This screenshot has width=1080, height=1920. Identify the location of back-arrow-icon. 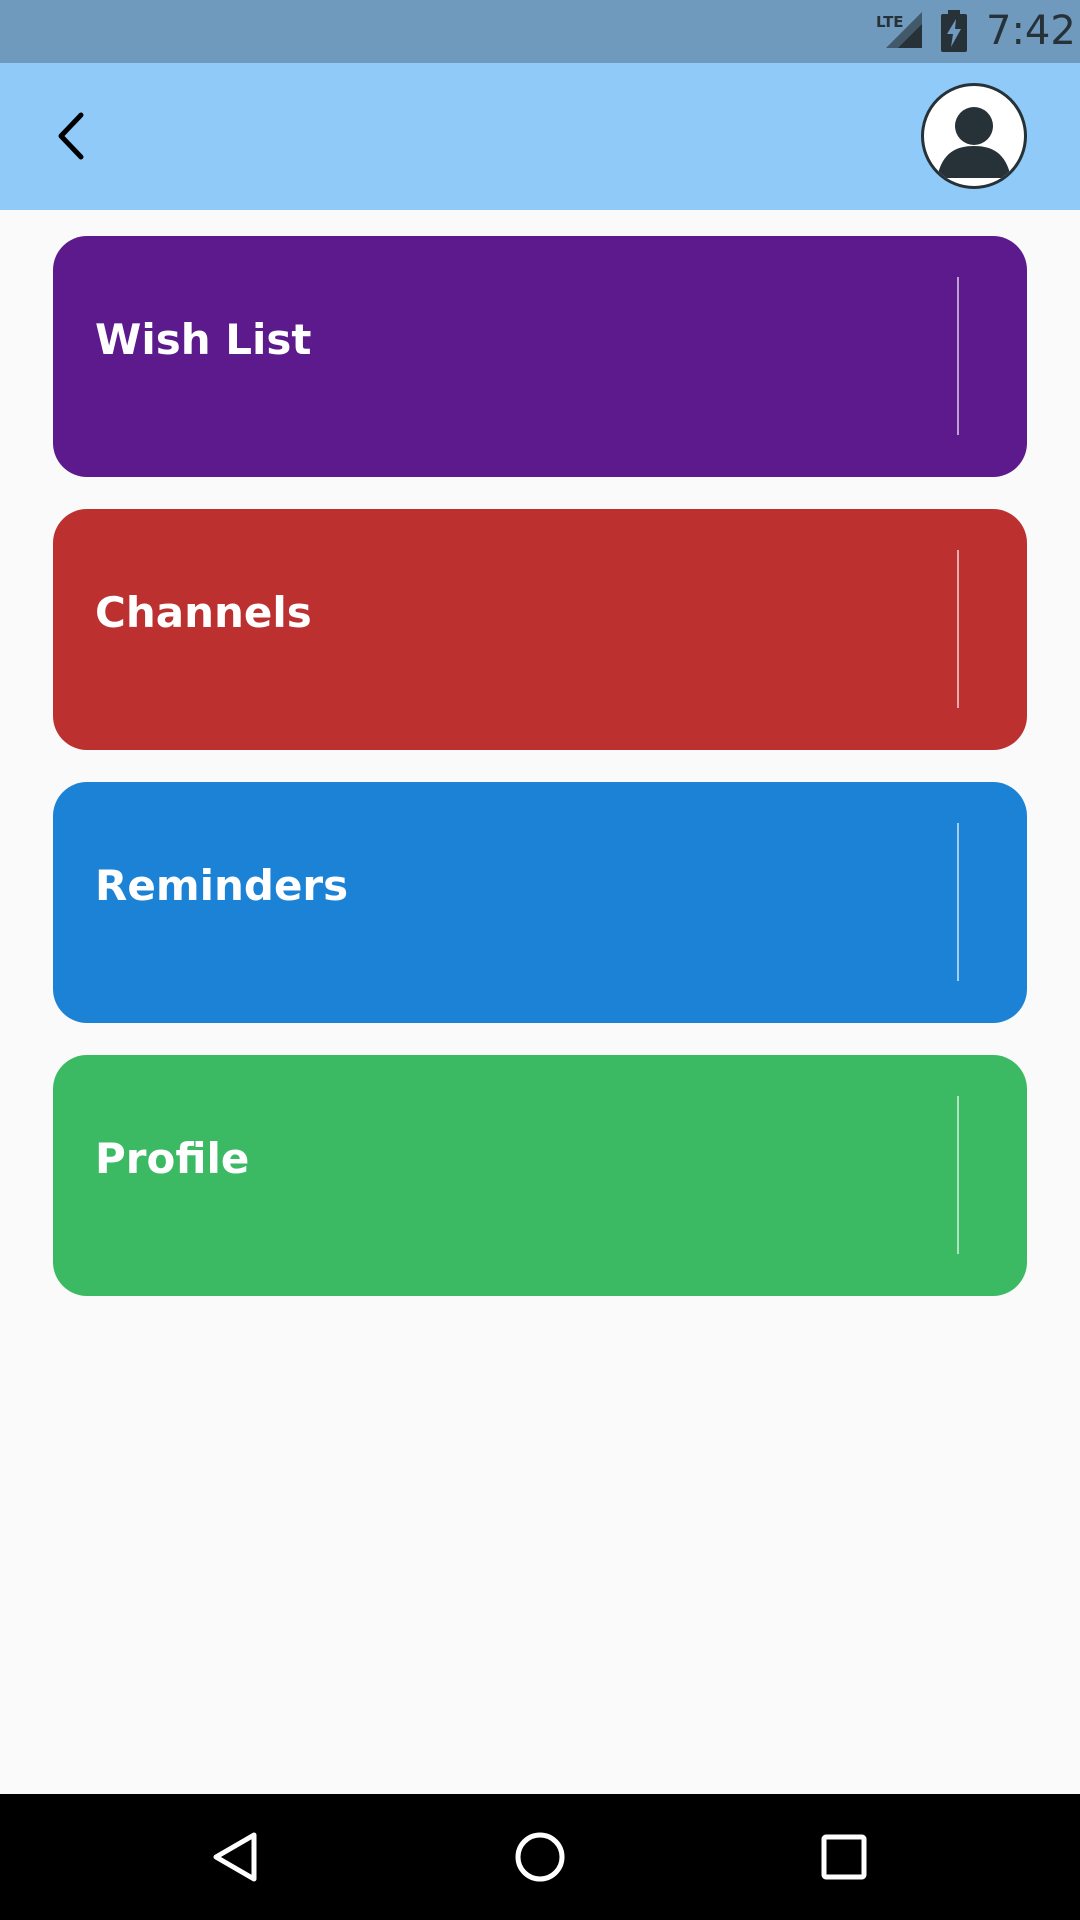
(71, 136).